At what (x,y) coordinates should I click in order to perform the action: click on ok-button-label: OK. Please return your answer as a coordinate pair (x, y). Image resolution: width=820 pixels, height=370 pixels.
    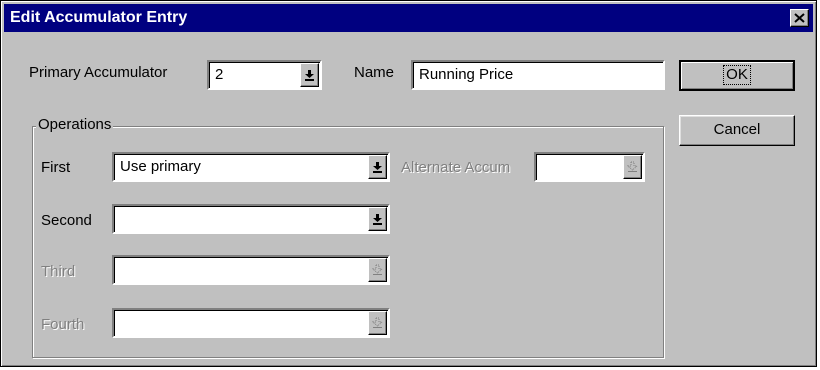
    Looking at the image, I should click on (737, 75).